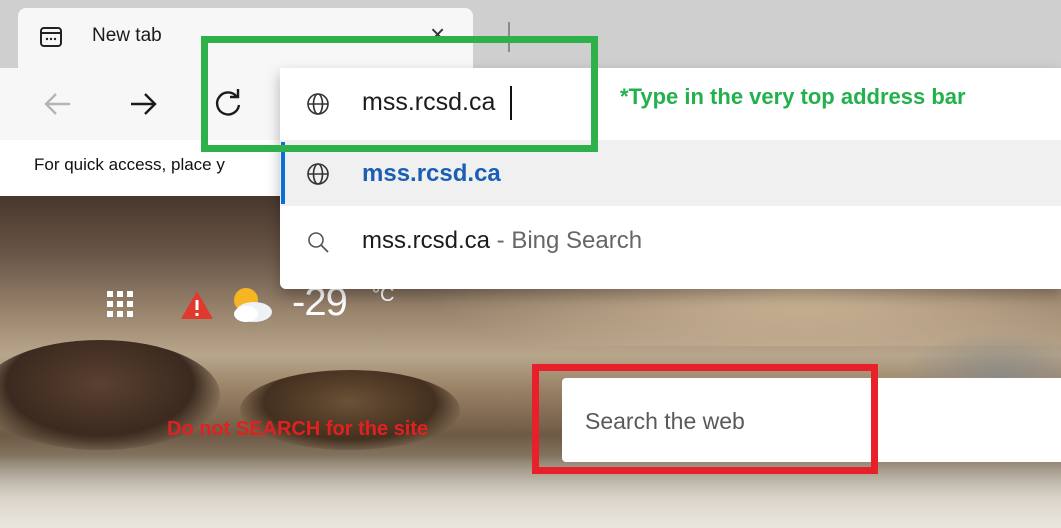  What do you see at coordinates (793, 96) in the screenshot?
I see `green-annotation-note: *Type in the very top address bar` at bounding box center [793, 96].